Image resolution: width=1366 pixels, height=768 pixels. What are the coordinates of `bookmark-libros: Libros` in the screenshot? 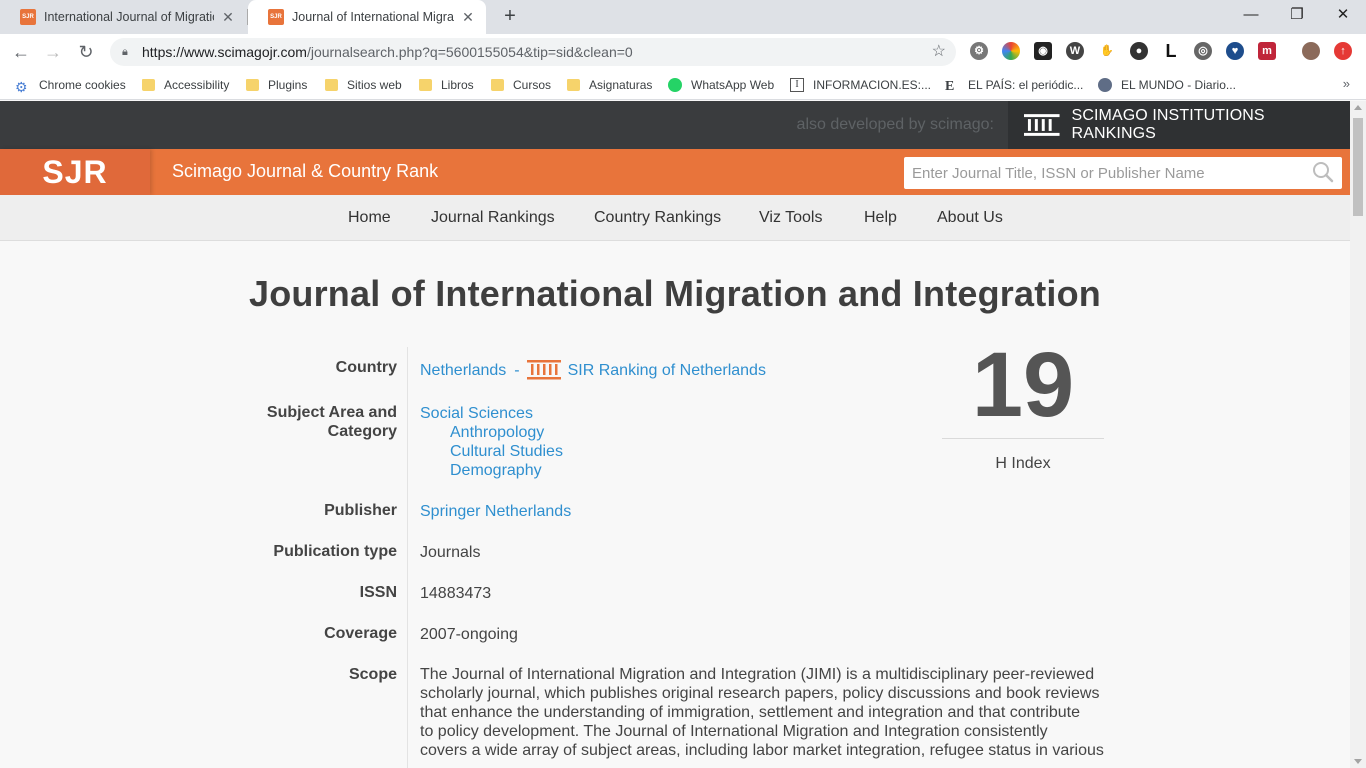 It's located at (446, 85).